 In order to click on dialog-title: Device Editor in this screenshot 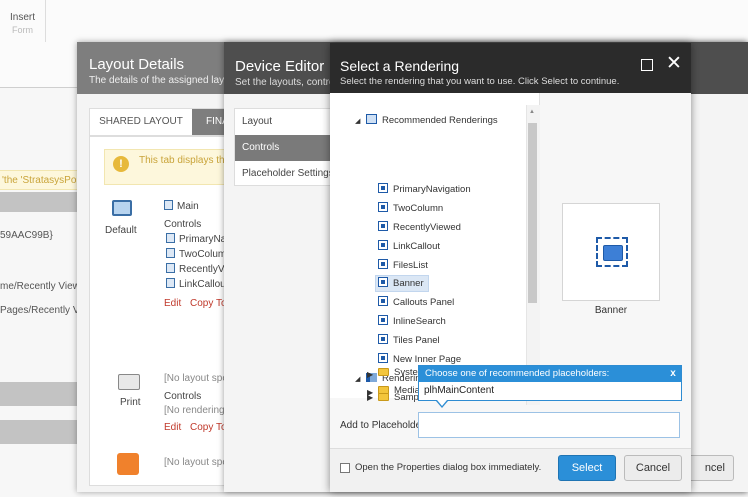, I will do `click(280, 66)`.